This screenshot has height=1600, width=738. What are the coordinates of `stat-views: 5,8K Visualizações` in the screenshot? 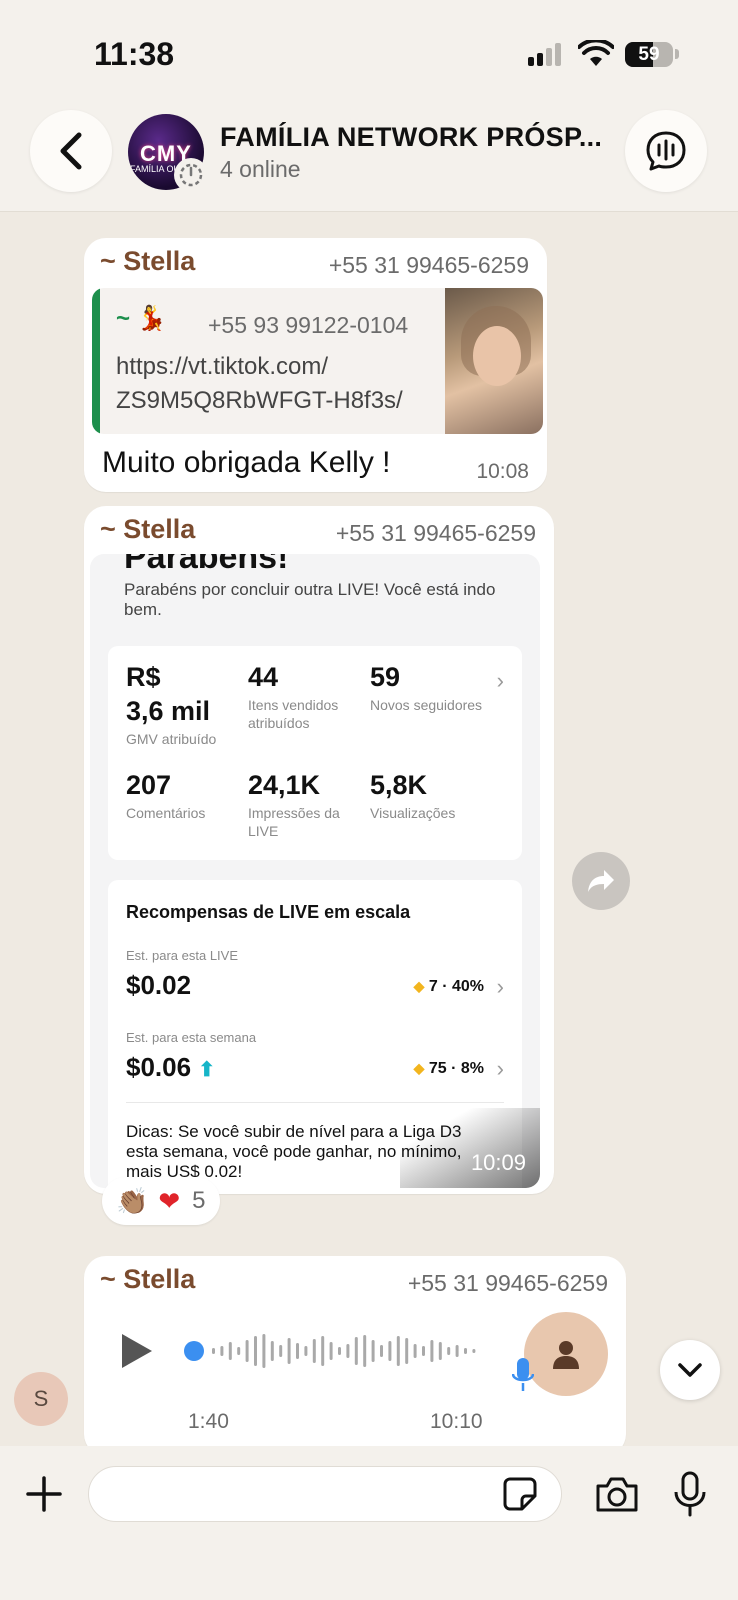 It's located at (429, 795).